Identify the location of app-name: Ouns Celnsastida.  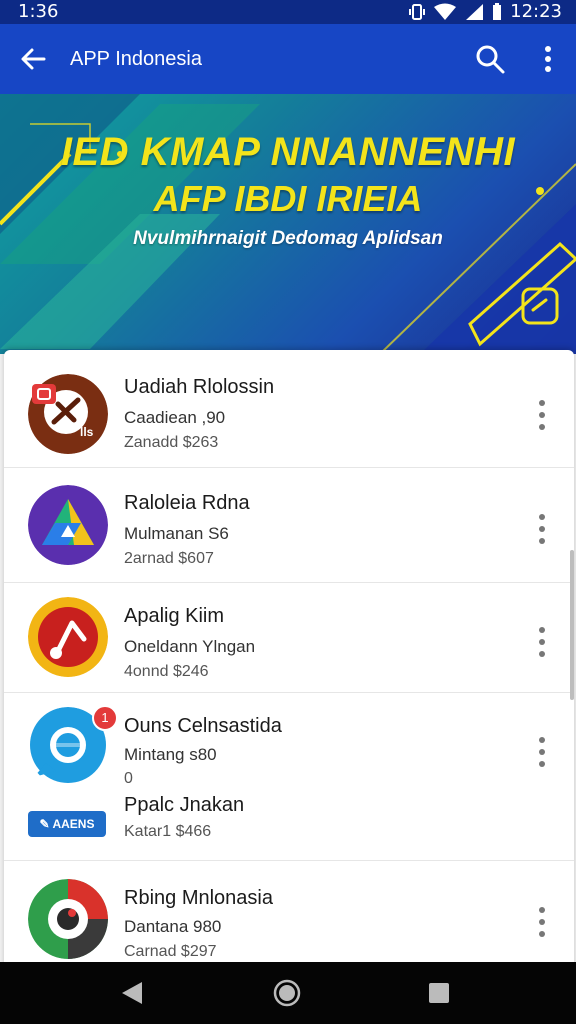
(203, 726).